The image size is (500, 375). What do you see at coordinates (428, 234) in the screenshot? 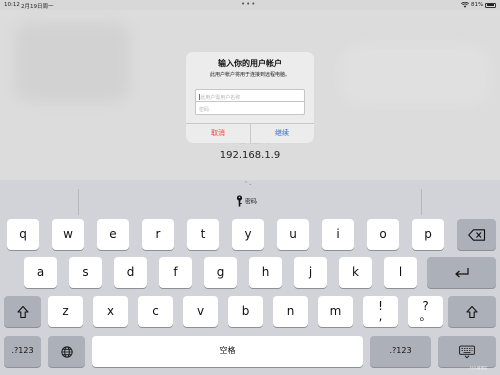
I see `key-p: p` at bounding box center [428, 234].